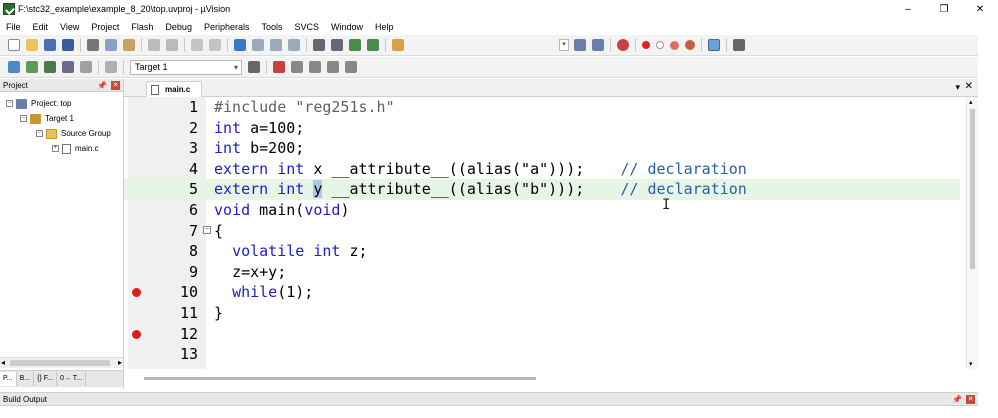  Describe the element at coordinates (542, 148) in the screenshot. I see `code-line-3: 3 int b=200;` at that location.